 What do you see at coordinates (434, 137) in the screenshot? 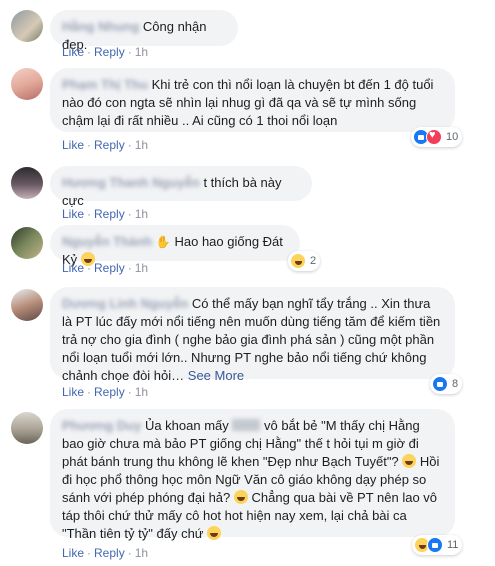
I see `love-reaction-icon` at bounding box center [434, 137].